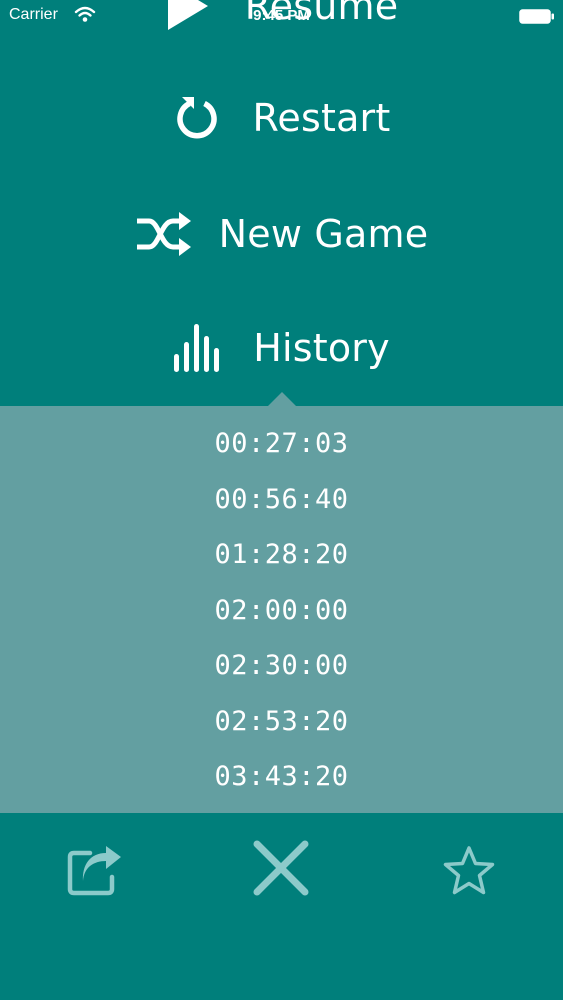 The image size is (563, 1000). Describe the element at coordinates (321, 348) in the screenshot. I see `history-label: History` at that location.